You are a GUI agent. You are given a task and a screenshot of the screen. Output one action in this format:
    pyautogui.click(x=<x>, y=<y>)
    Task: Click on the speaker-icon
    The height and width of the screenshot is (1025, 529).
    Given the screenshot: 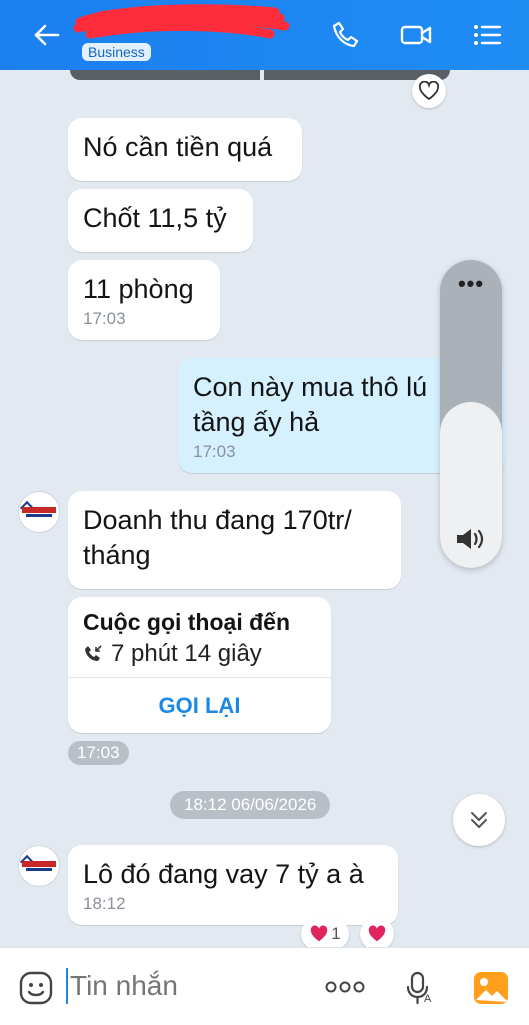 What is the action you would take?
    pyautogui.click(x=471, y=539)
    